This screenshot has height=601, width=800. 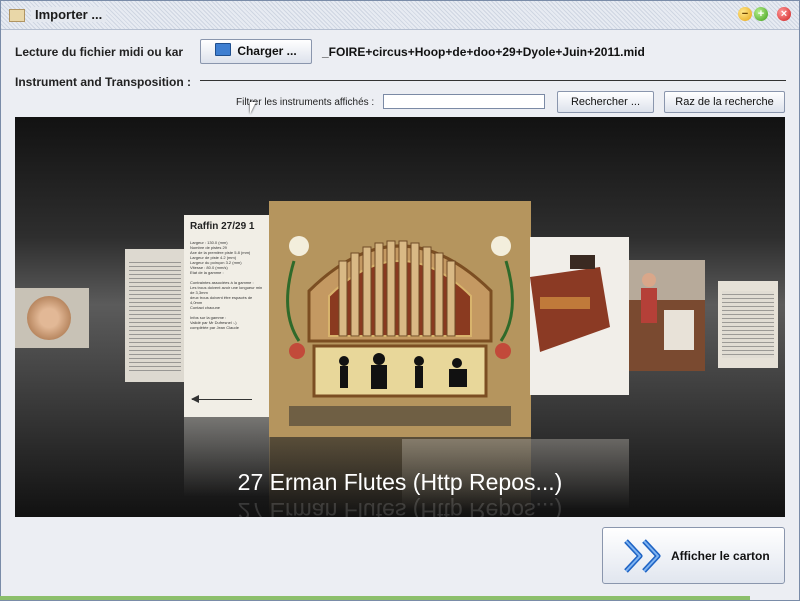 I want to click on section-separator, so click(x=493, y=80).